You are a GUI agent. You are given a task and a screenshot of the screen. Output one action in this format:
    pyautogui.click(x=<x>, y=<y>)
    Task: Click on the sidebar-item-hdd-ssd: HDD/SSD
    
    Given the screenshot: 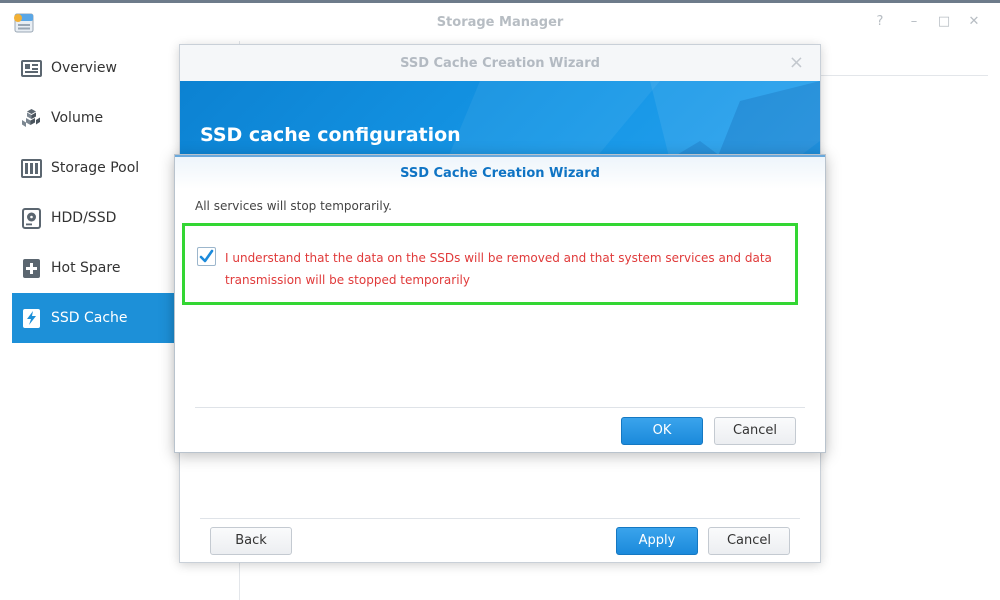 What is the action you would take?
    pyautogui.click(x=93, y=218)
    